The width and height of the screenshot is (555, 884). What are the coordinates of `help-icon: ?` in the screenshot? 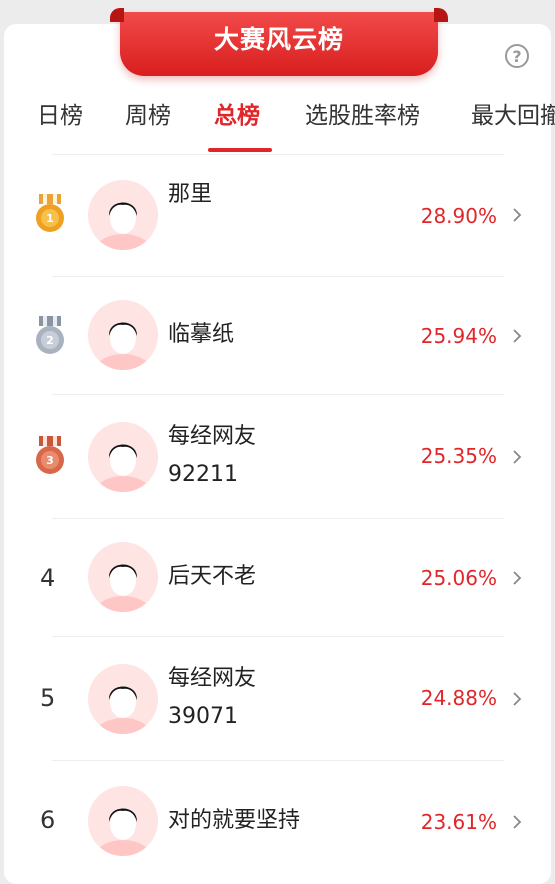 It's located at (517, 56).